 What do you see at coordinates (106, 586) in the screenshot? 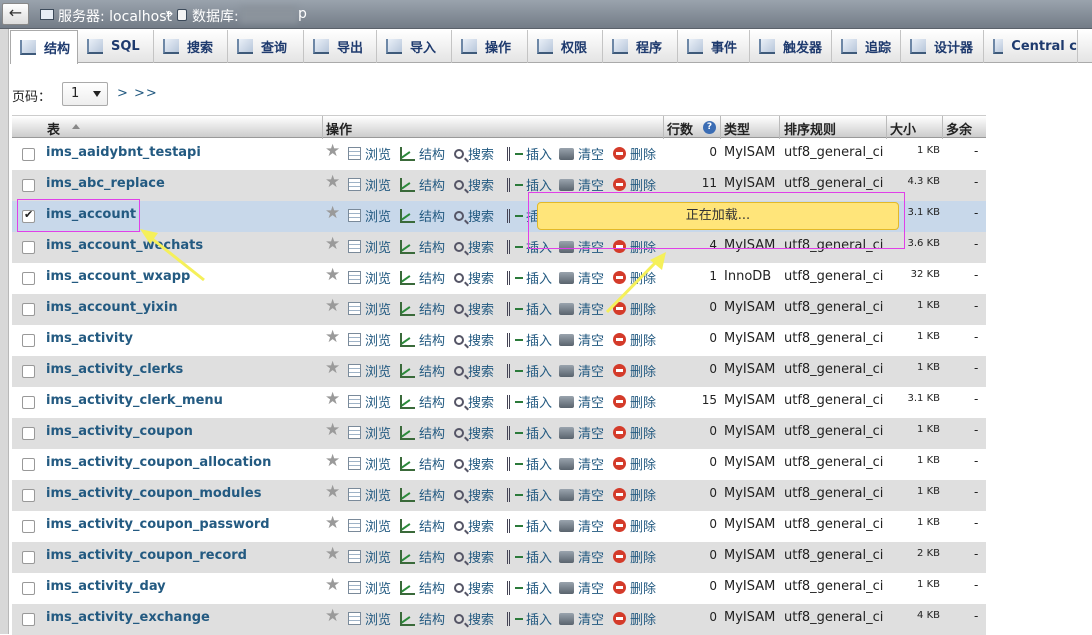
I see `table-name-link: ims_activity_day` at bounding box center [106, 586].